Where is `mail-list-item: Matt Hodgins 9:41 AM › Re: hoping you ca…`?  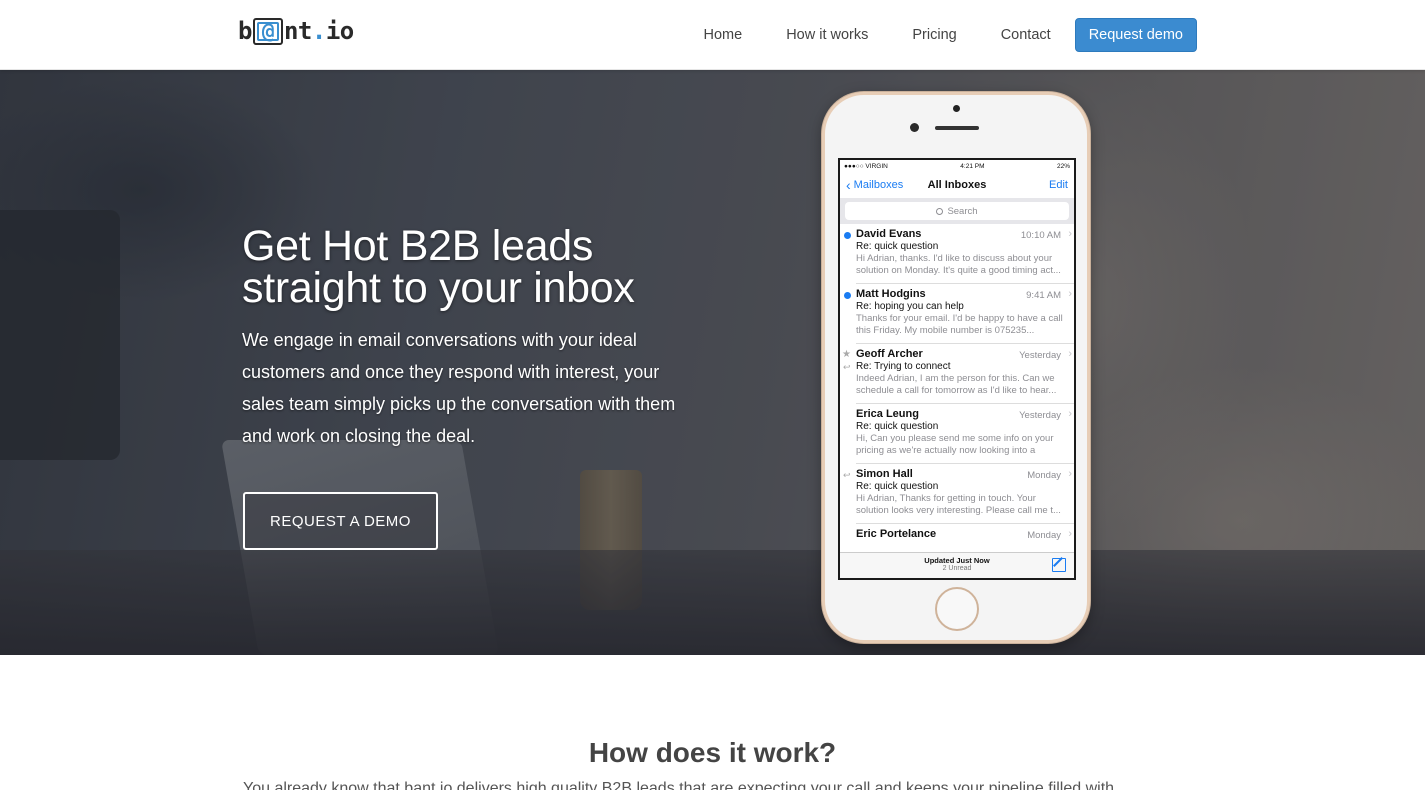
mail-list-item: Matt Hodgins 9:41 AM › Re: hoping you ca… is located at coordinates (959, 314).